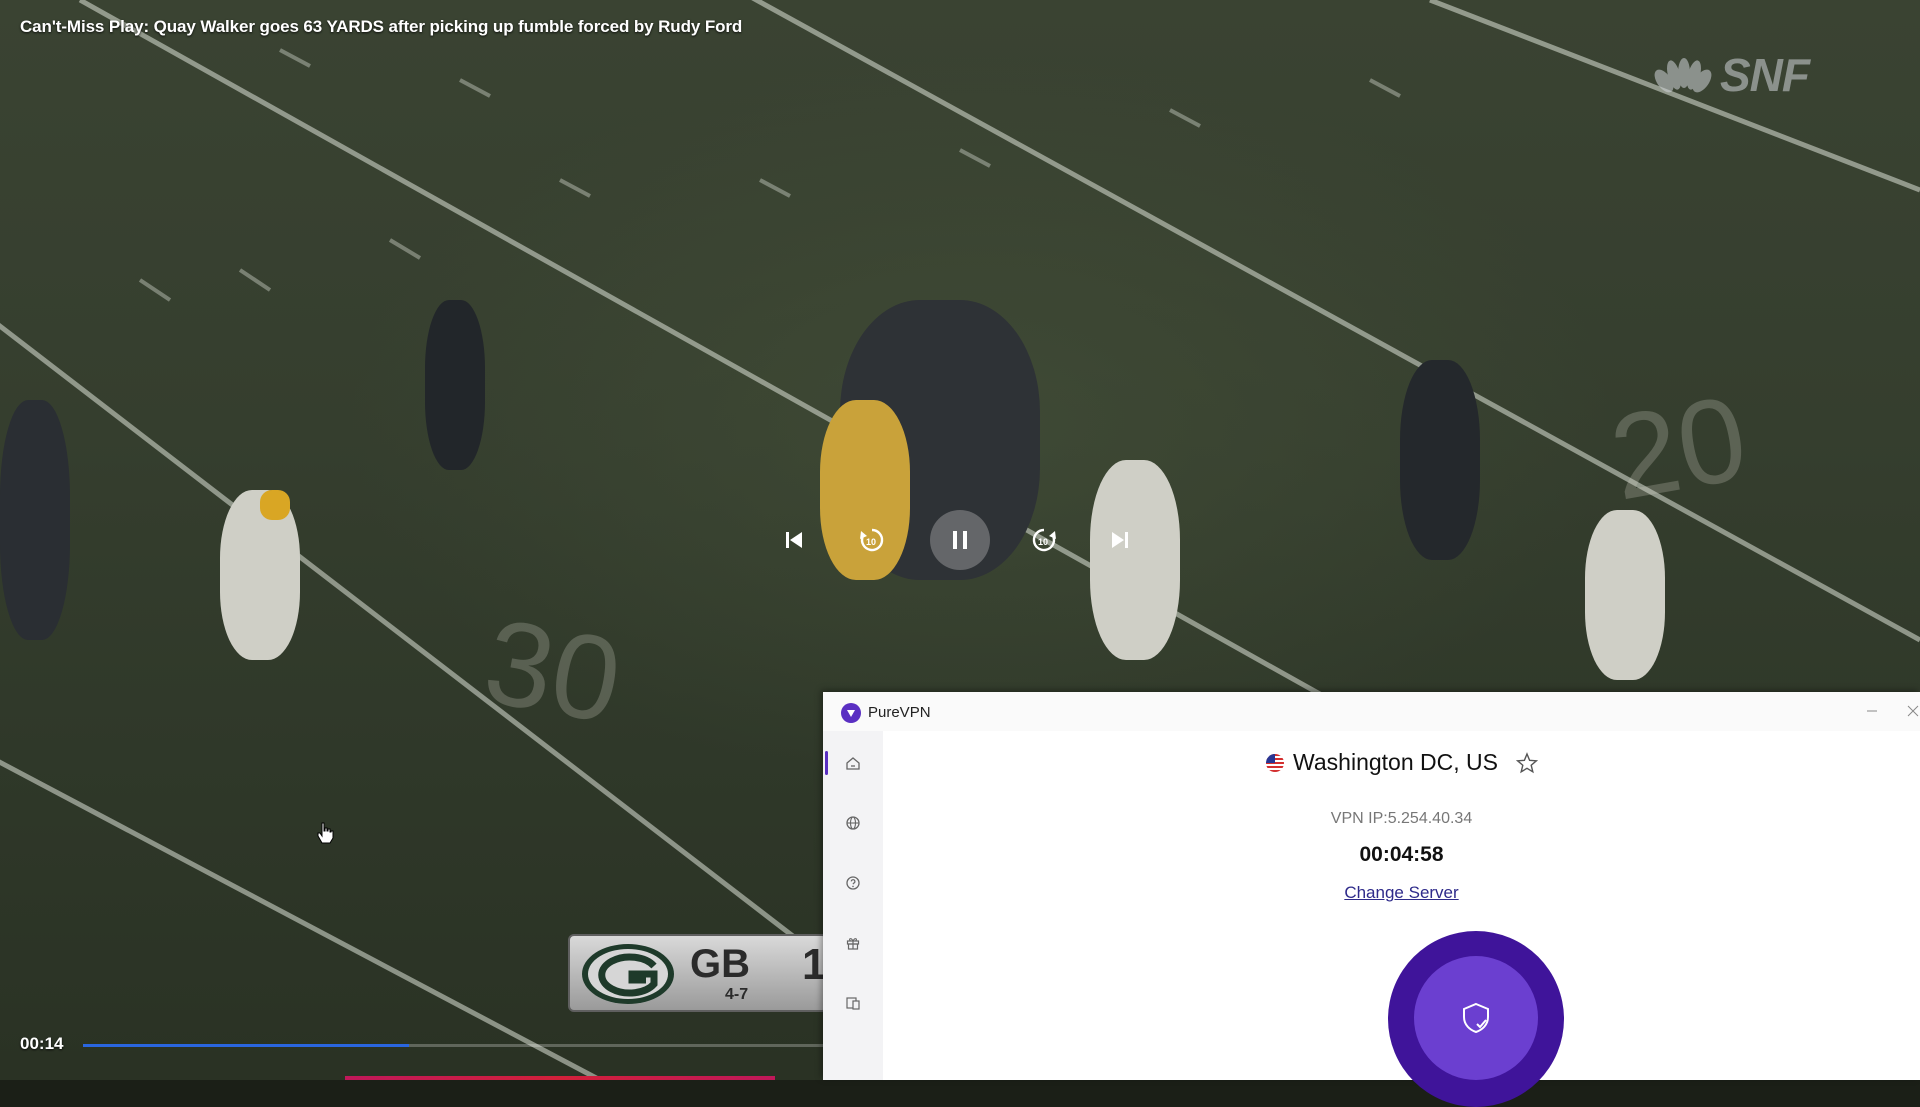  Describe the element at coordinates (1678, 447) in the screenshot. I see `svg-text: 20` at that location.